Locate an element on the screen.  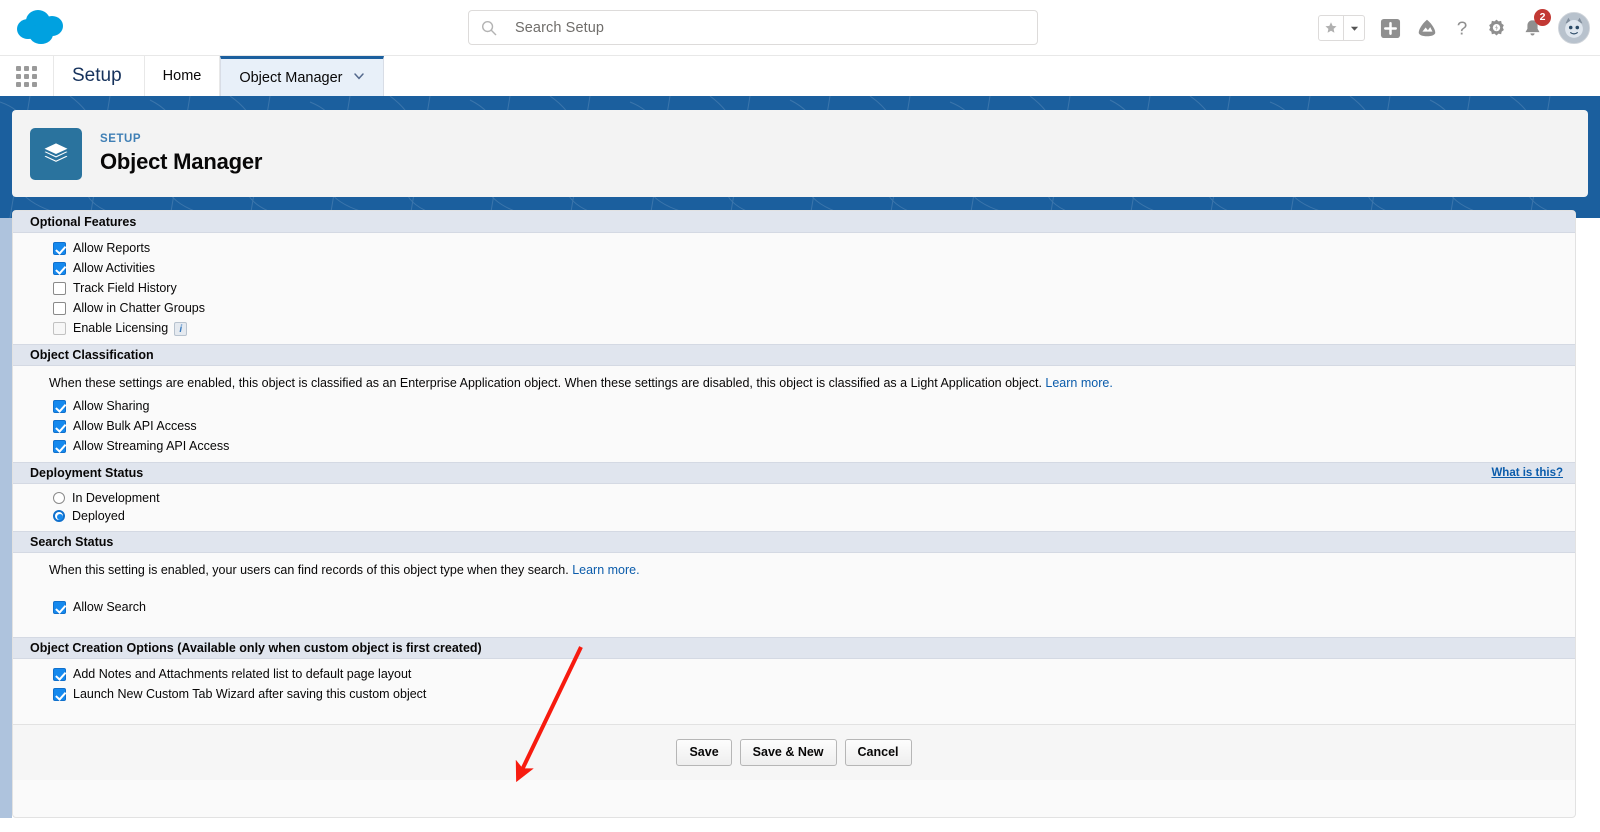
checkbox-allow-reports is located at coordinates (59, 248).